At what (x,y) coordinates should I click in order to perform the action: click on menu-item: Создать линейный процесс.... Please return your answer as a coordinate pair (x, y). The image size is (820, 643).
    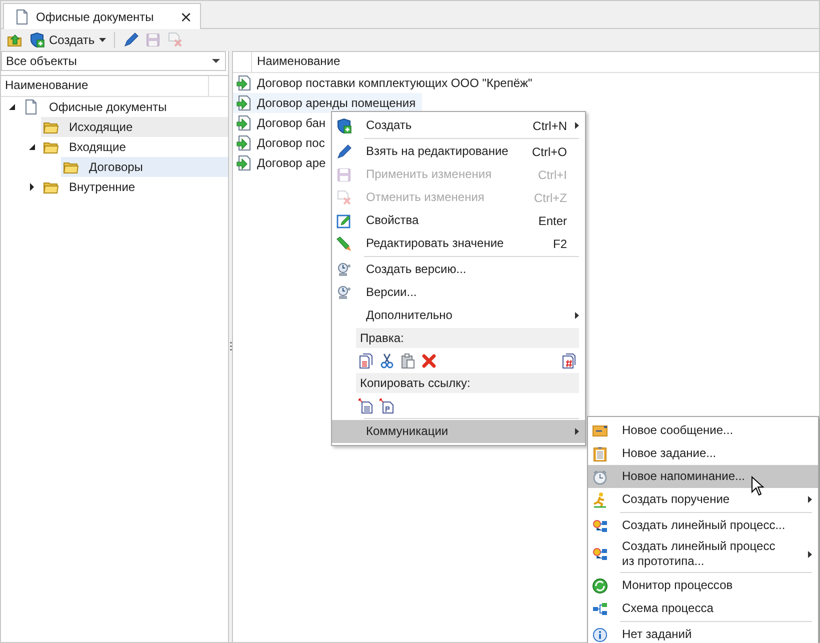
    Looking at the image, I should click on (703, 525).